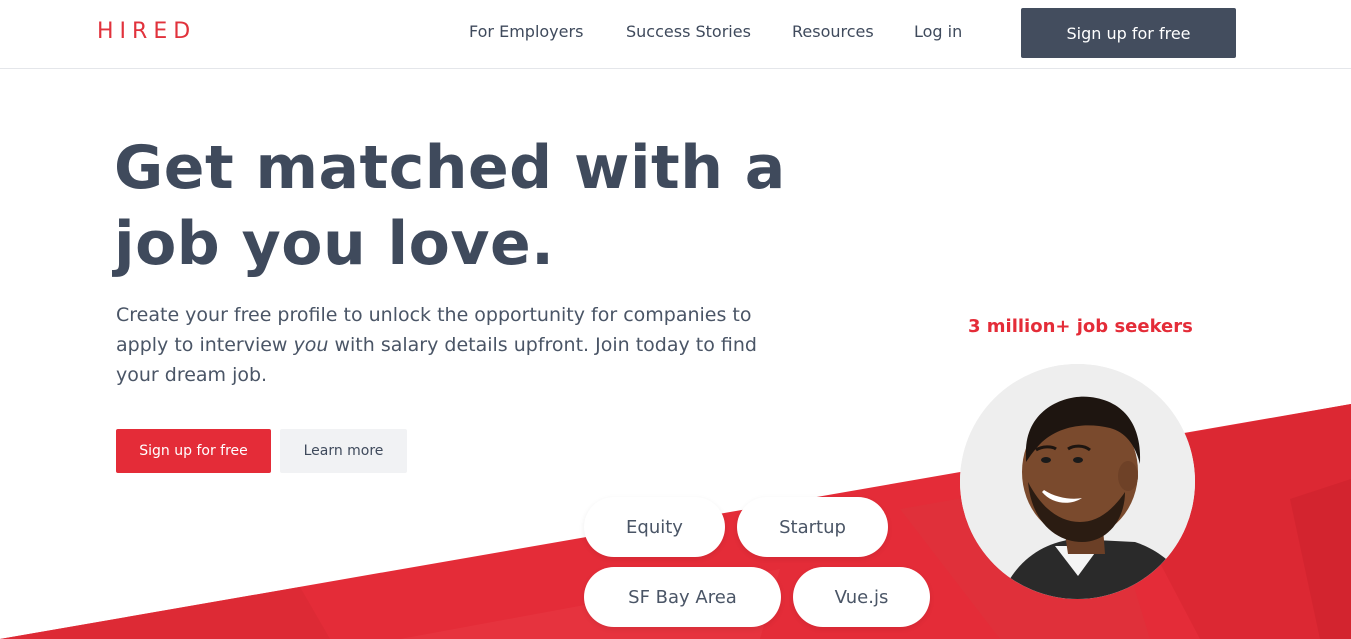  I want to click on hero-title-line-1: Get matched with a, so click(450, 168).